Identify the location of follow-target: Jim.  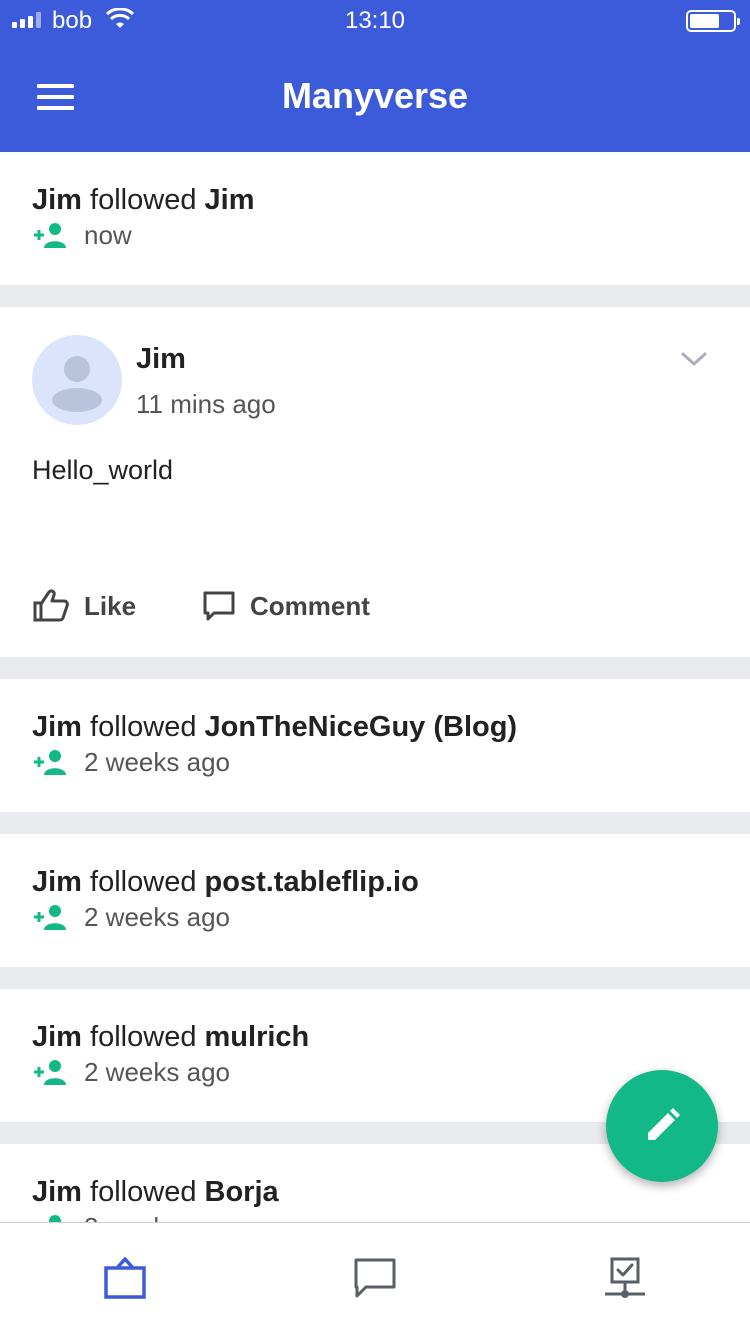
(230, 200).